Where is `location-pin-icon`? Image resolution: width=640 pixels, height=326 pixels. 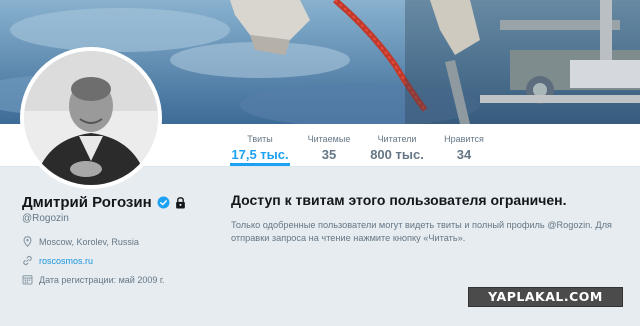
location-pin-icon is located at coordinates (27, 241).